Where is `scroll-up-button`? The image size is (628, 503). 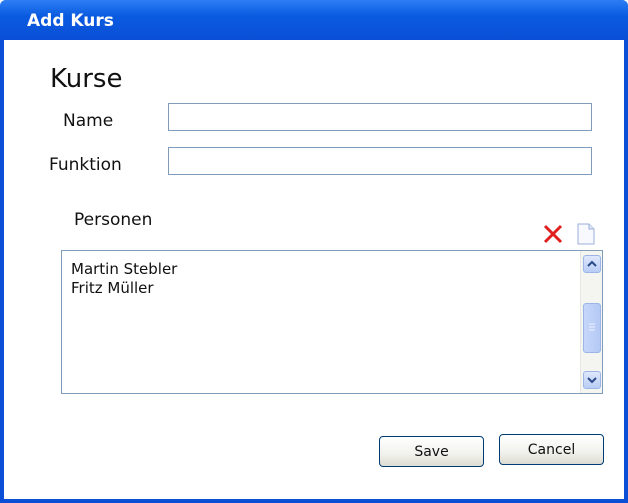
scroll-up-button is located at coordinates (592, 264).